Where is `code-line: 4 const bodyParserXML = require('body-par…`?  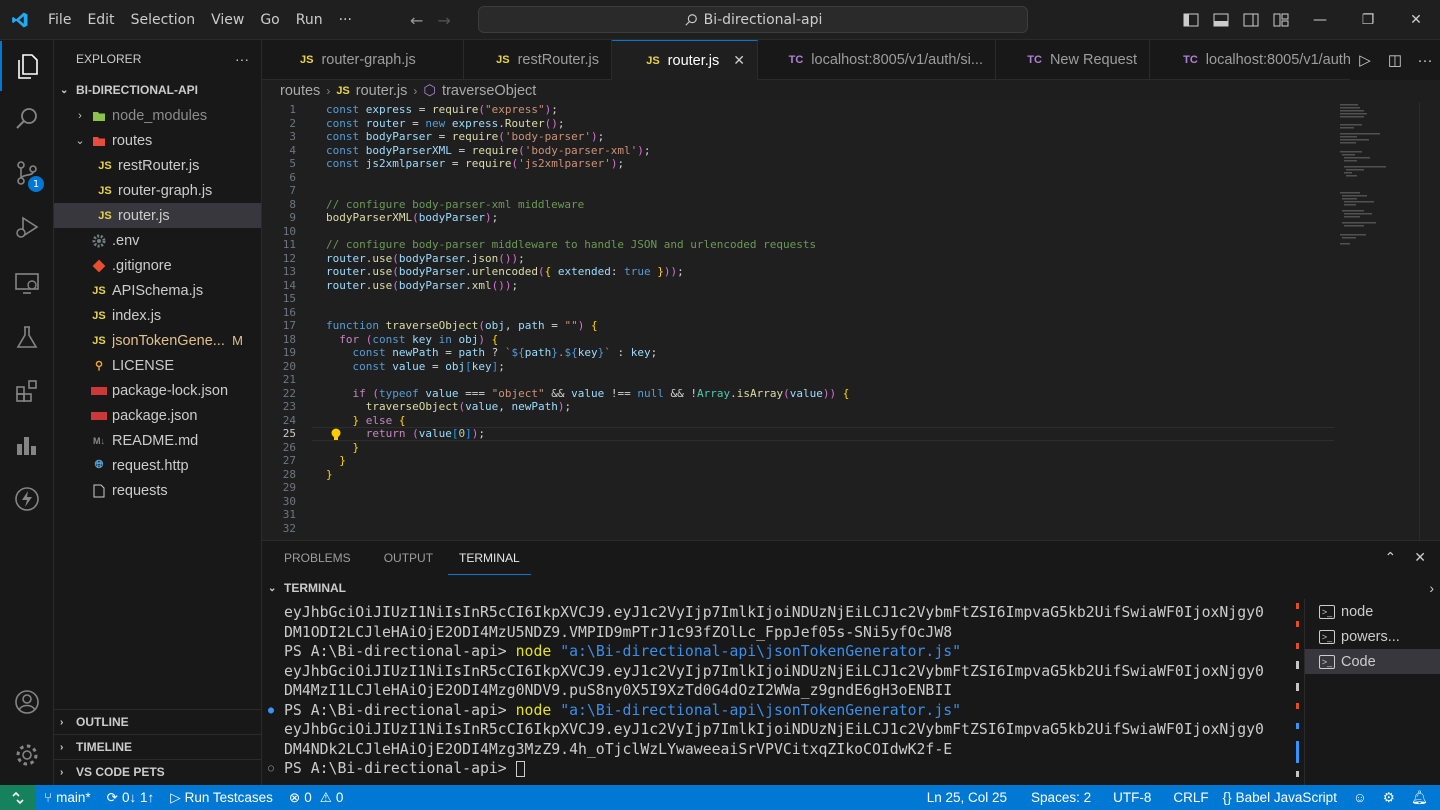
code-line: 4 const bodyParserXML = require('body-par… is located at coordinates (802, 151).